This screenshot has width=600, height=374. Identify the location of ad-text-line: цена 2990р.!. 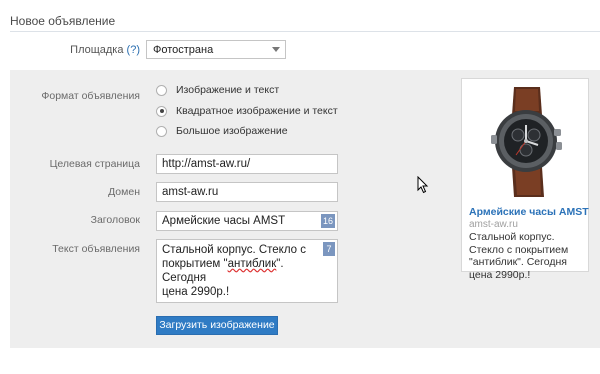
(196, 292).